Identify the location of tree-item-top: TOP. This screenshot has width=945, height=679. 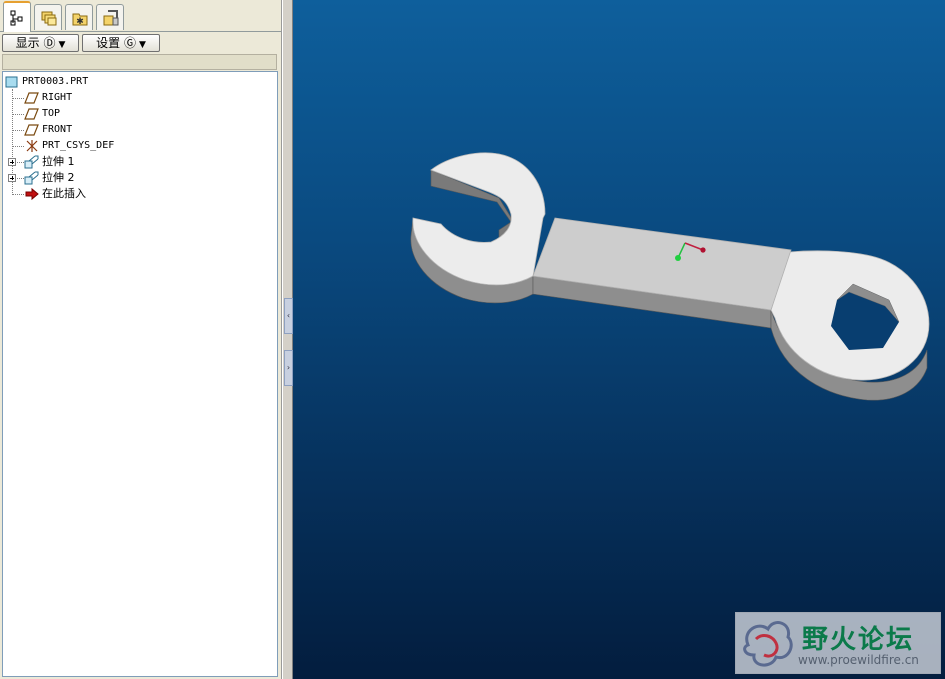
(124, 114).